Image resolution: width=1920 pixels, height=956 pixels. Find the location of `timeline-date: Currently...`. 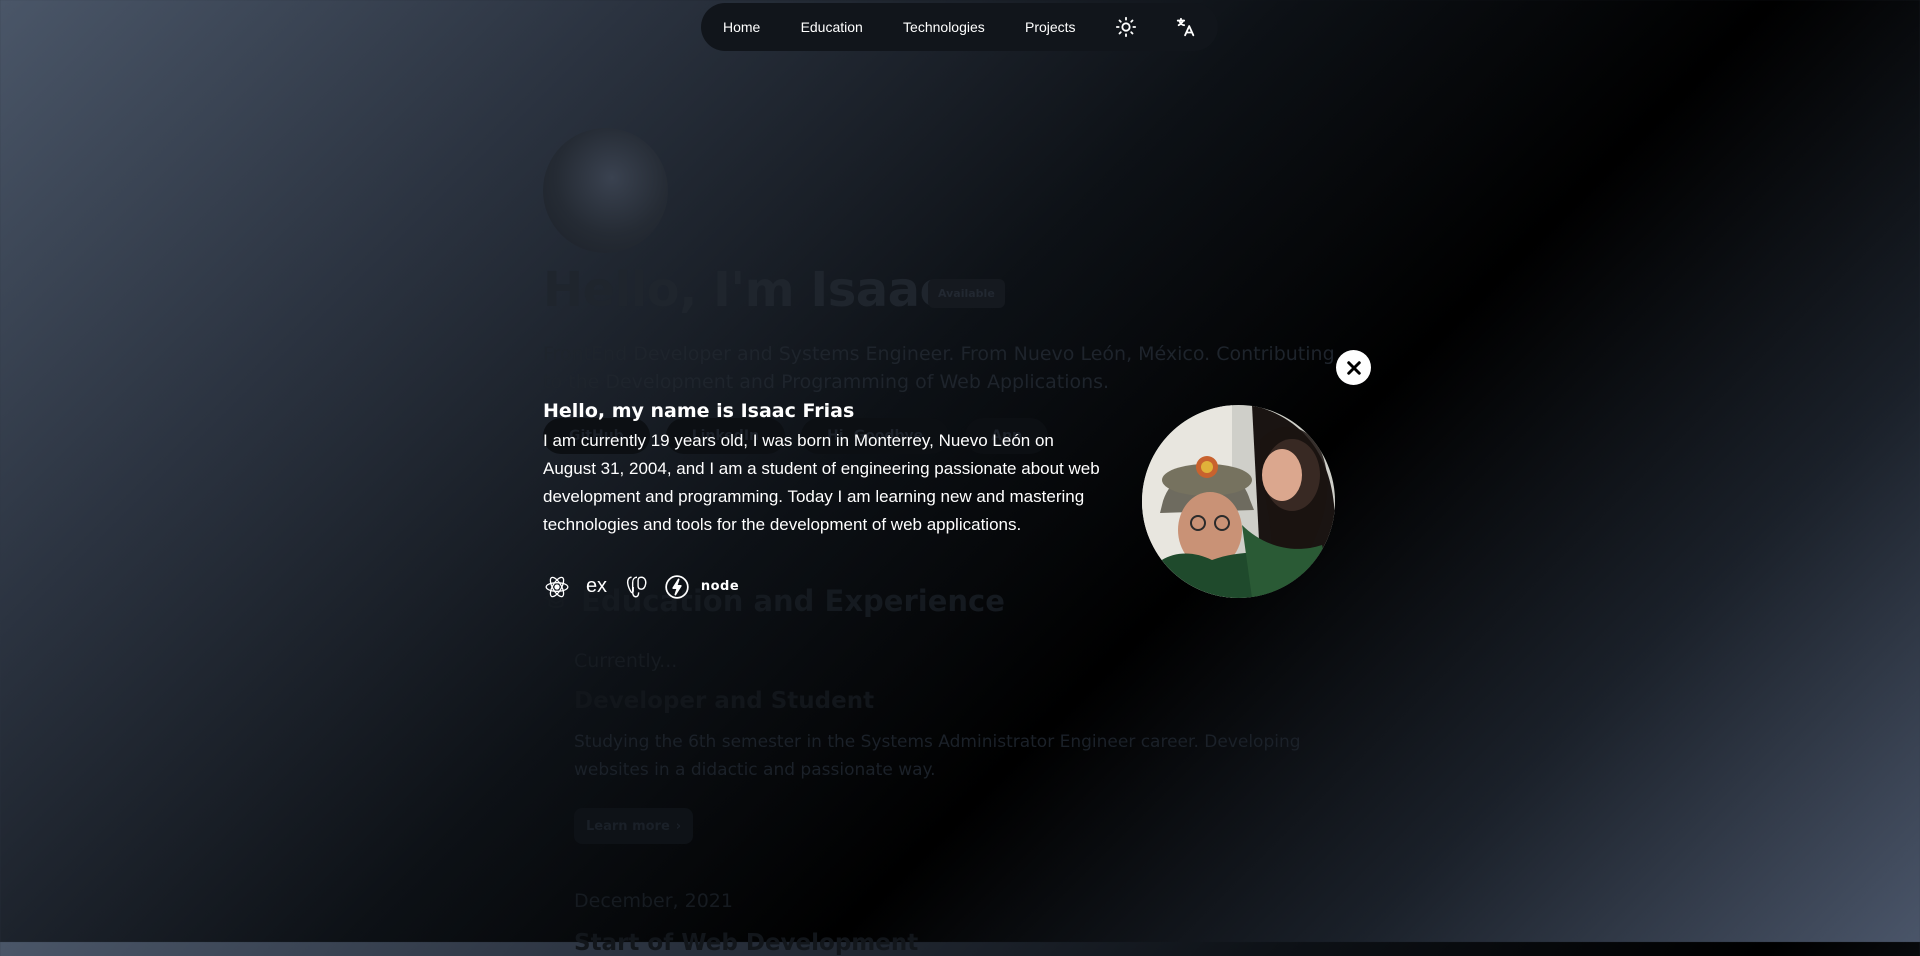

timeline-date: Currently... is located at coordinates (626, 661).